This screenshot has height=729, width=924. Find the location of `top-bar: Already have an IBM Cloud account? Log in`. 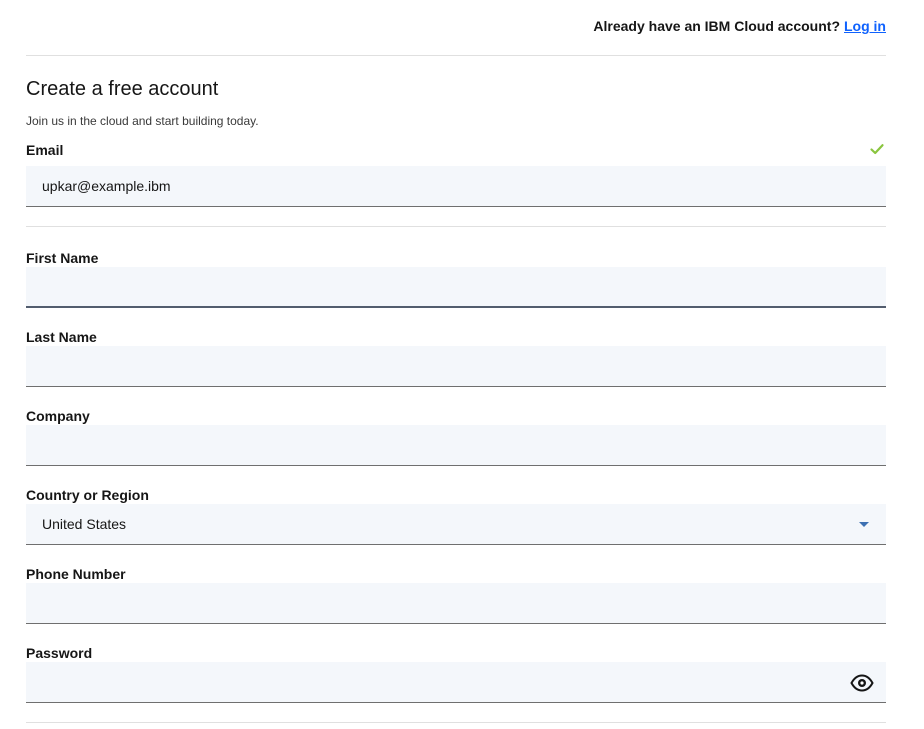

top-bar: Already have an IBM Cloud account? Log in is located at coordinates (456, 28).